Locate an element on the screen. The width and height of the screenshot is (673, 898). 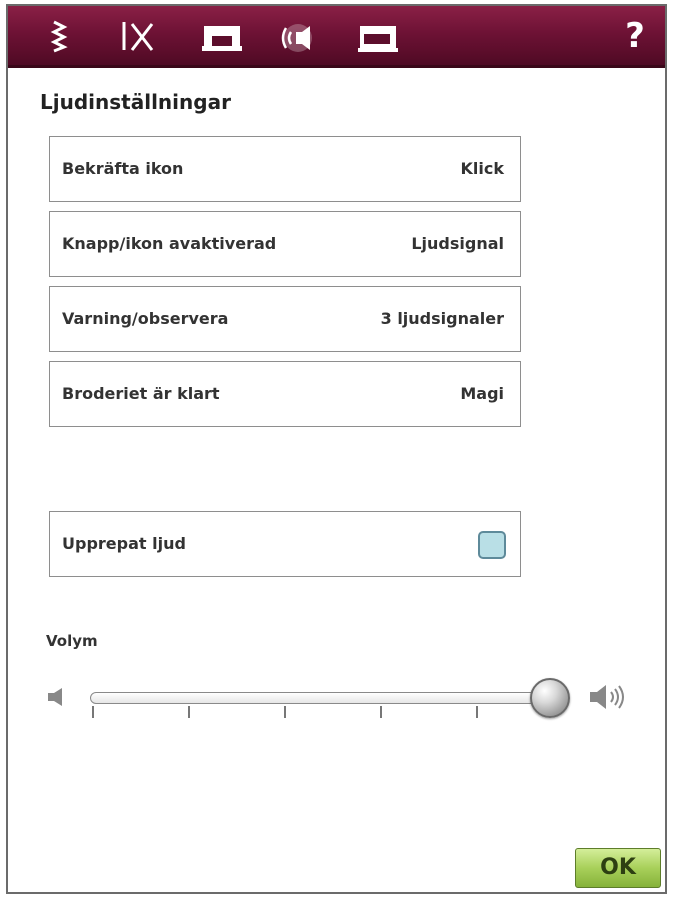
setting-label: Upprepat ljud is located at coordinates (124, 543).